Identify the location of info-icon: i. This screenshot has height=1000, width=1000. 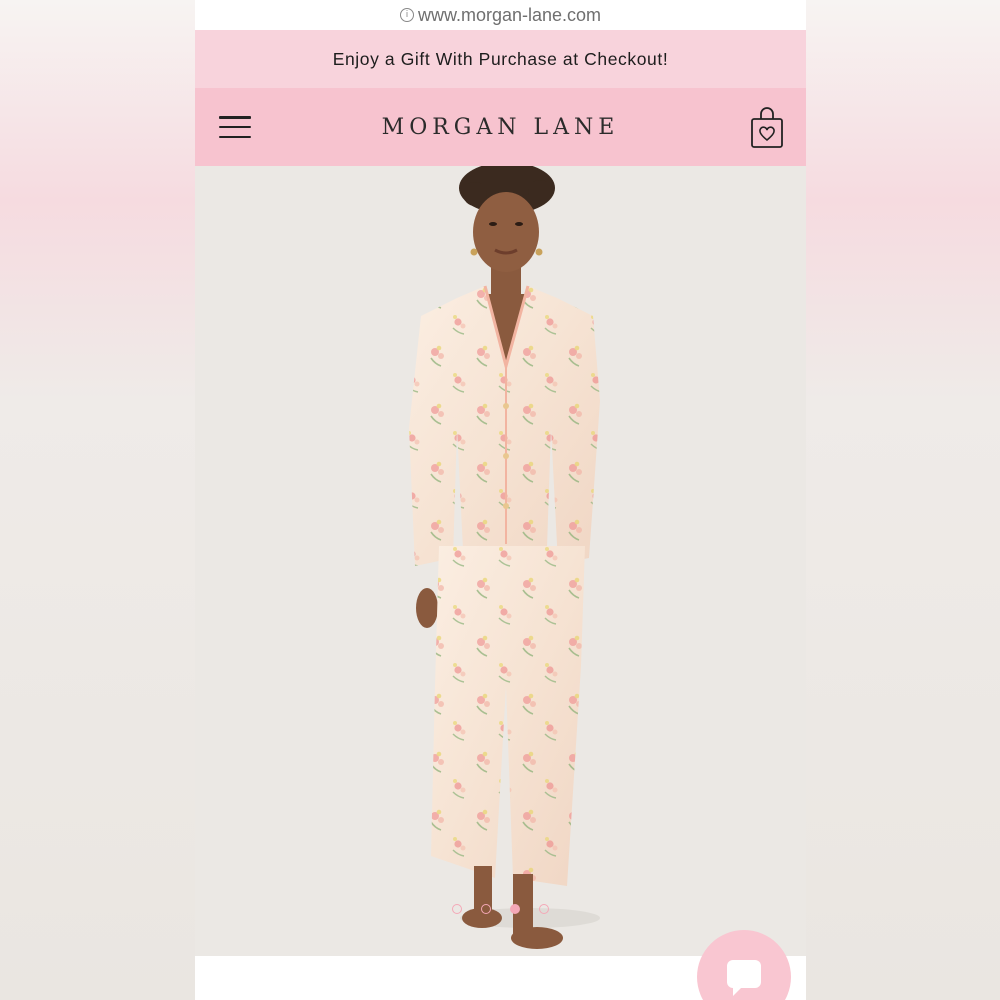
(406, 15).